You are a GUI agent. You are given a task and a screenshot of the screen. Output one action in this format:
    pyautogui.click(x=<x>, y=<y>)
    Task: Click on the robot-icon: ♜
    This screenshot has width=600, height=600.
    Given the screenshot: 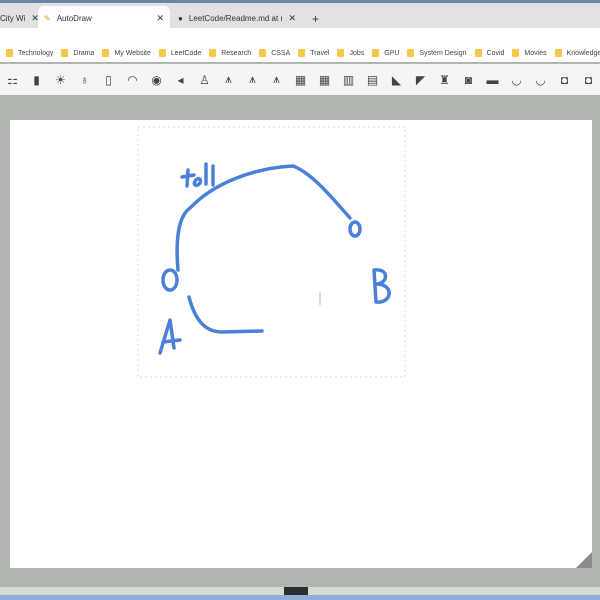 What is the action you would take?
    pyautogui.click(x=444, y=80)
    